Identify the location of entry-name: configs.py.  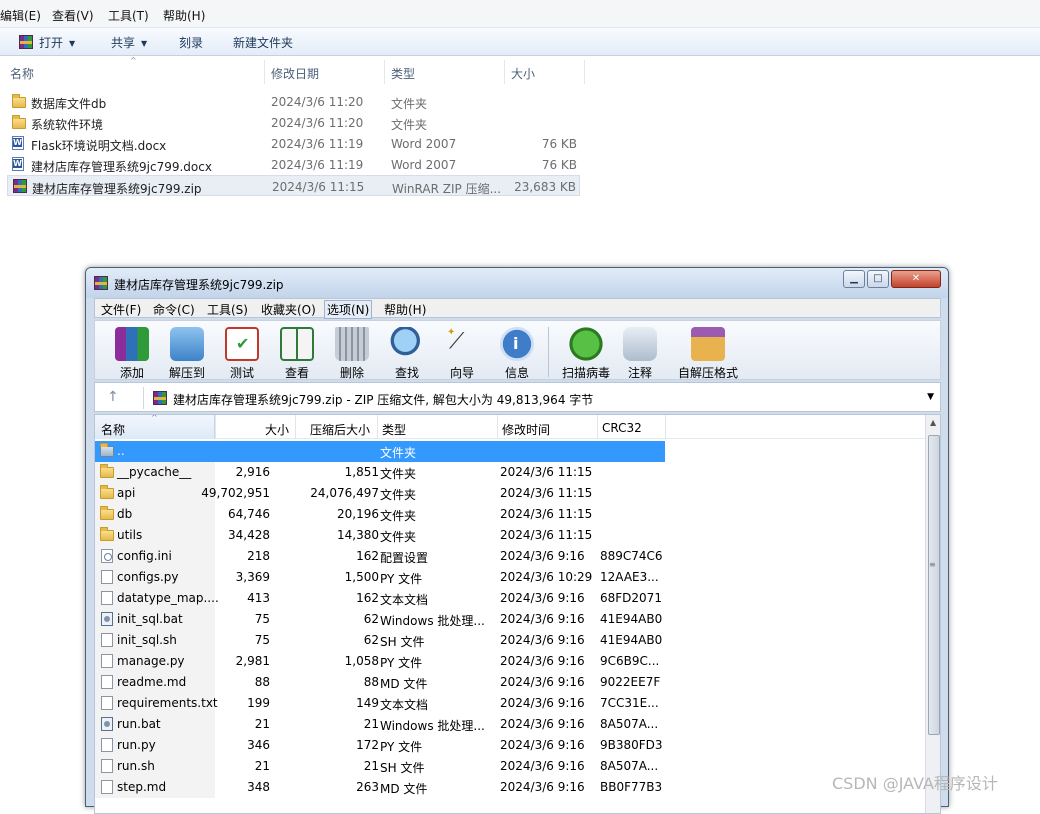
(148, 577).